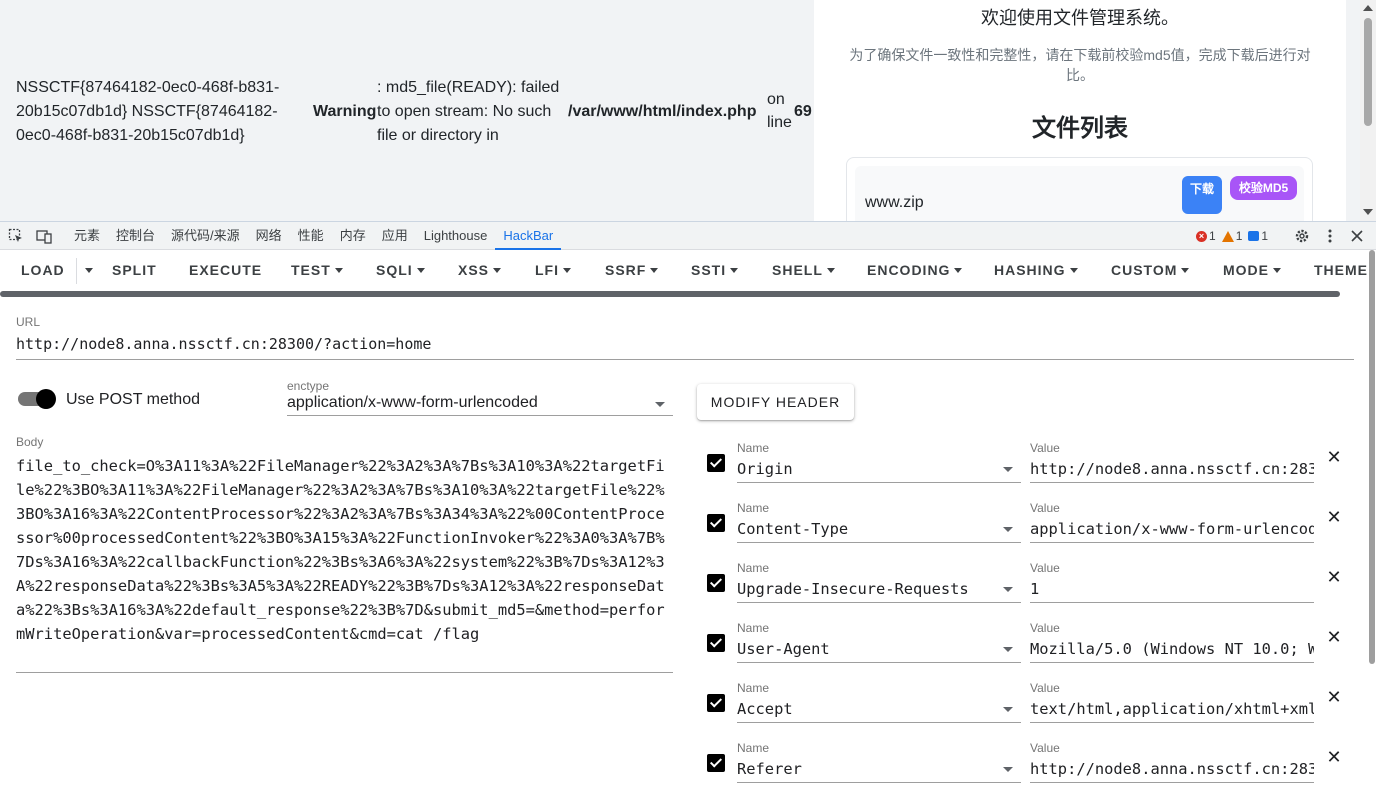 The width and height of the screenshot is (1376, 795). Describe the element at coordinates (1212, 236) in the screenshot. I see `error-count: 1` at that location.